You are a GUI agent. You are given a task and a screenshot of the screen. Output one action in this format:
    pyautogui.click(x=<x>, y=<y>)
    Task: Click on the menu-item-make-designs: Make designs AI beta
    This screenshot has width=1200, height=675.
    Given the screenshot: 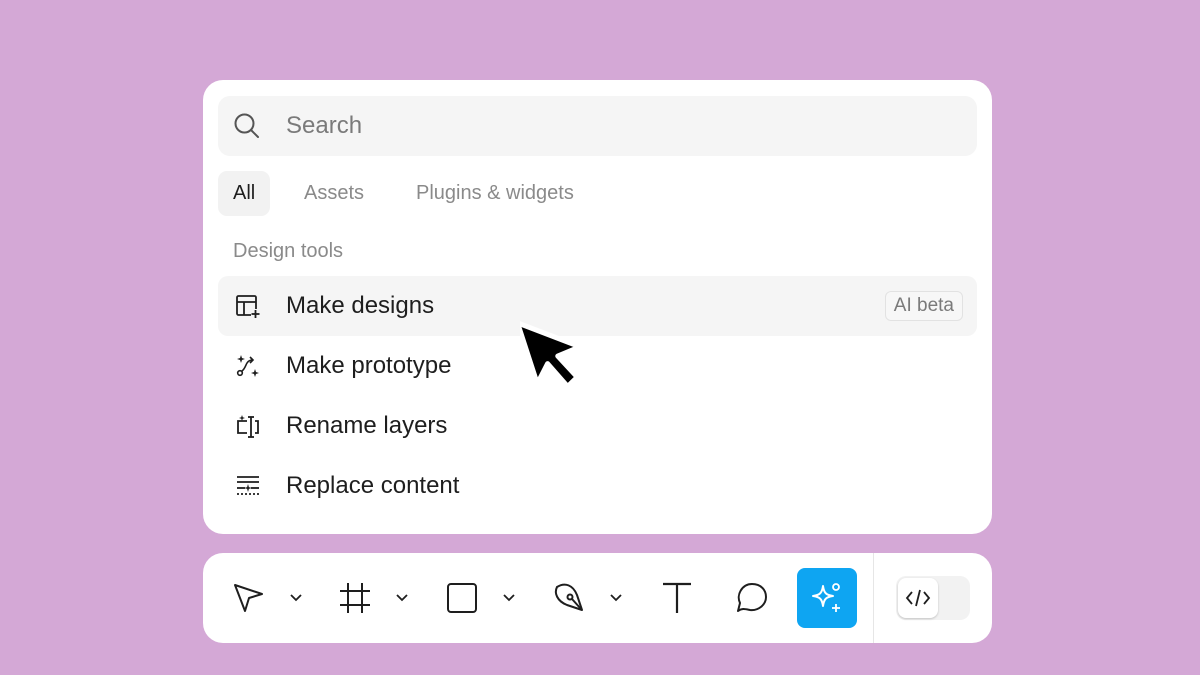 What is the action you would take?
    pyautogui.click(x=597, y=306)
    